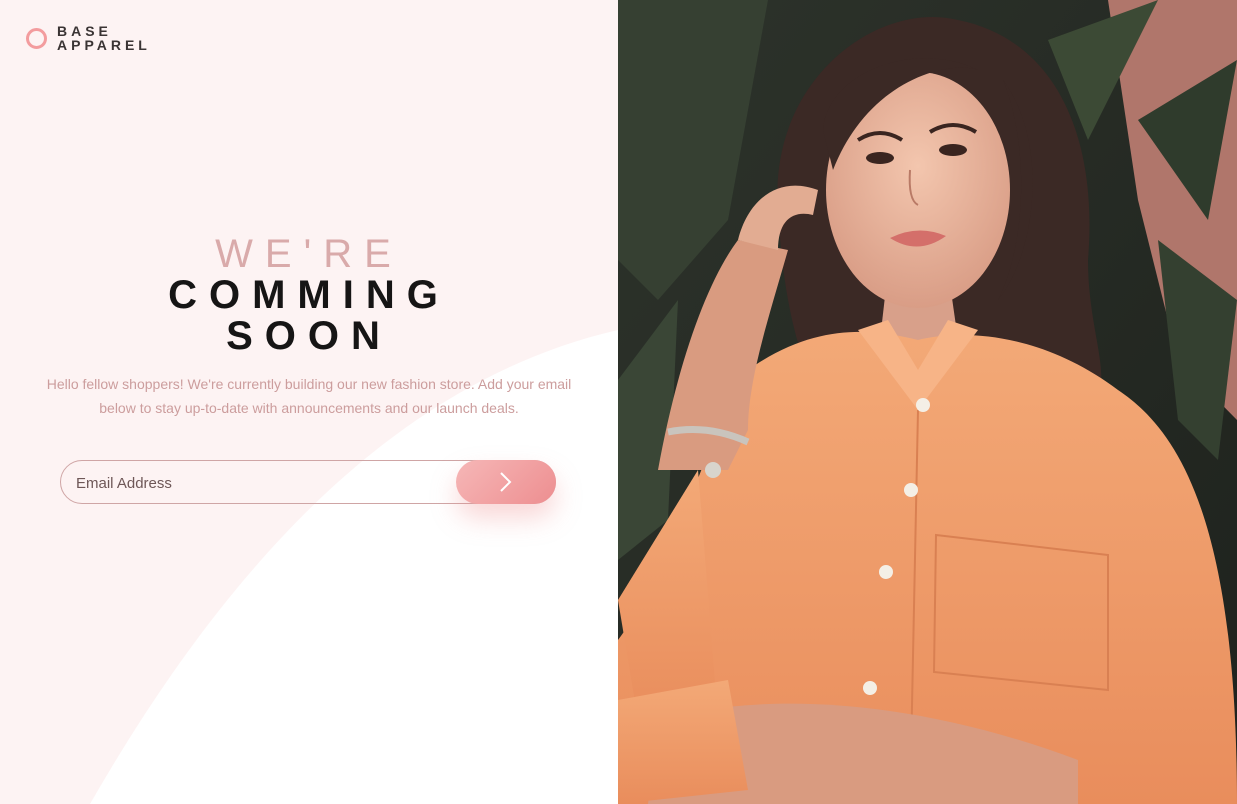  I want to click on submit-button, so click(506, 482).